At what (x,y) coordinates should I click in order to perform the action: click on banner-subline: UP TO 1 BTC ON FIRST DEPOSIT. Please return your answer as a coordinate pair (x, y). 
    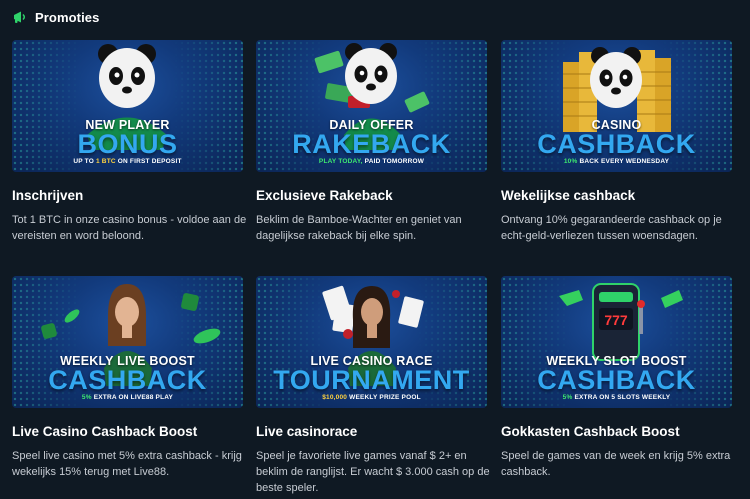
    Looking at the image, I should click on (127, 161).